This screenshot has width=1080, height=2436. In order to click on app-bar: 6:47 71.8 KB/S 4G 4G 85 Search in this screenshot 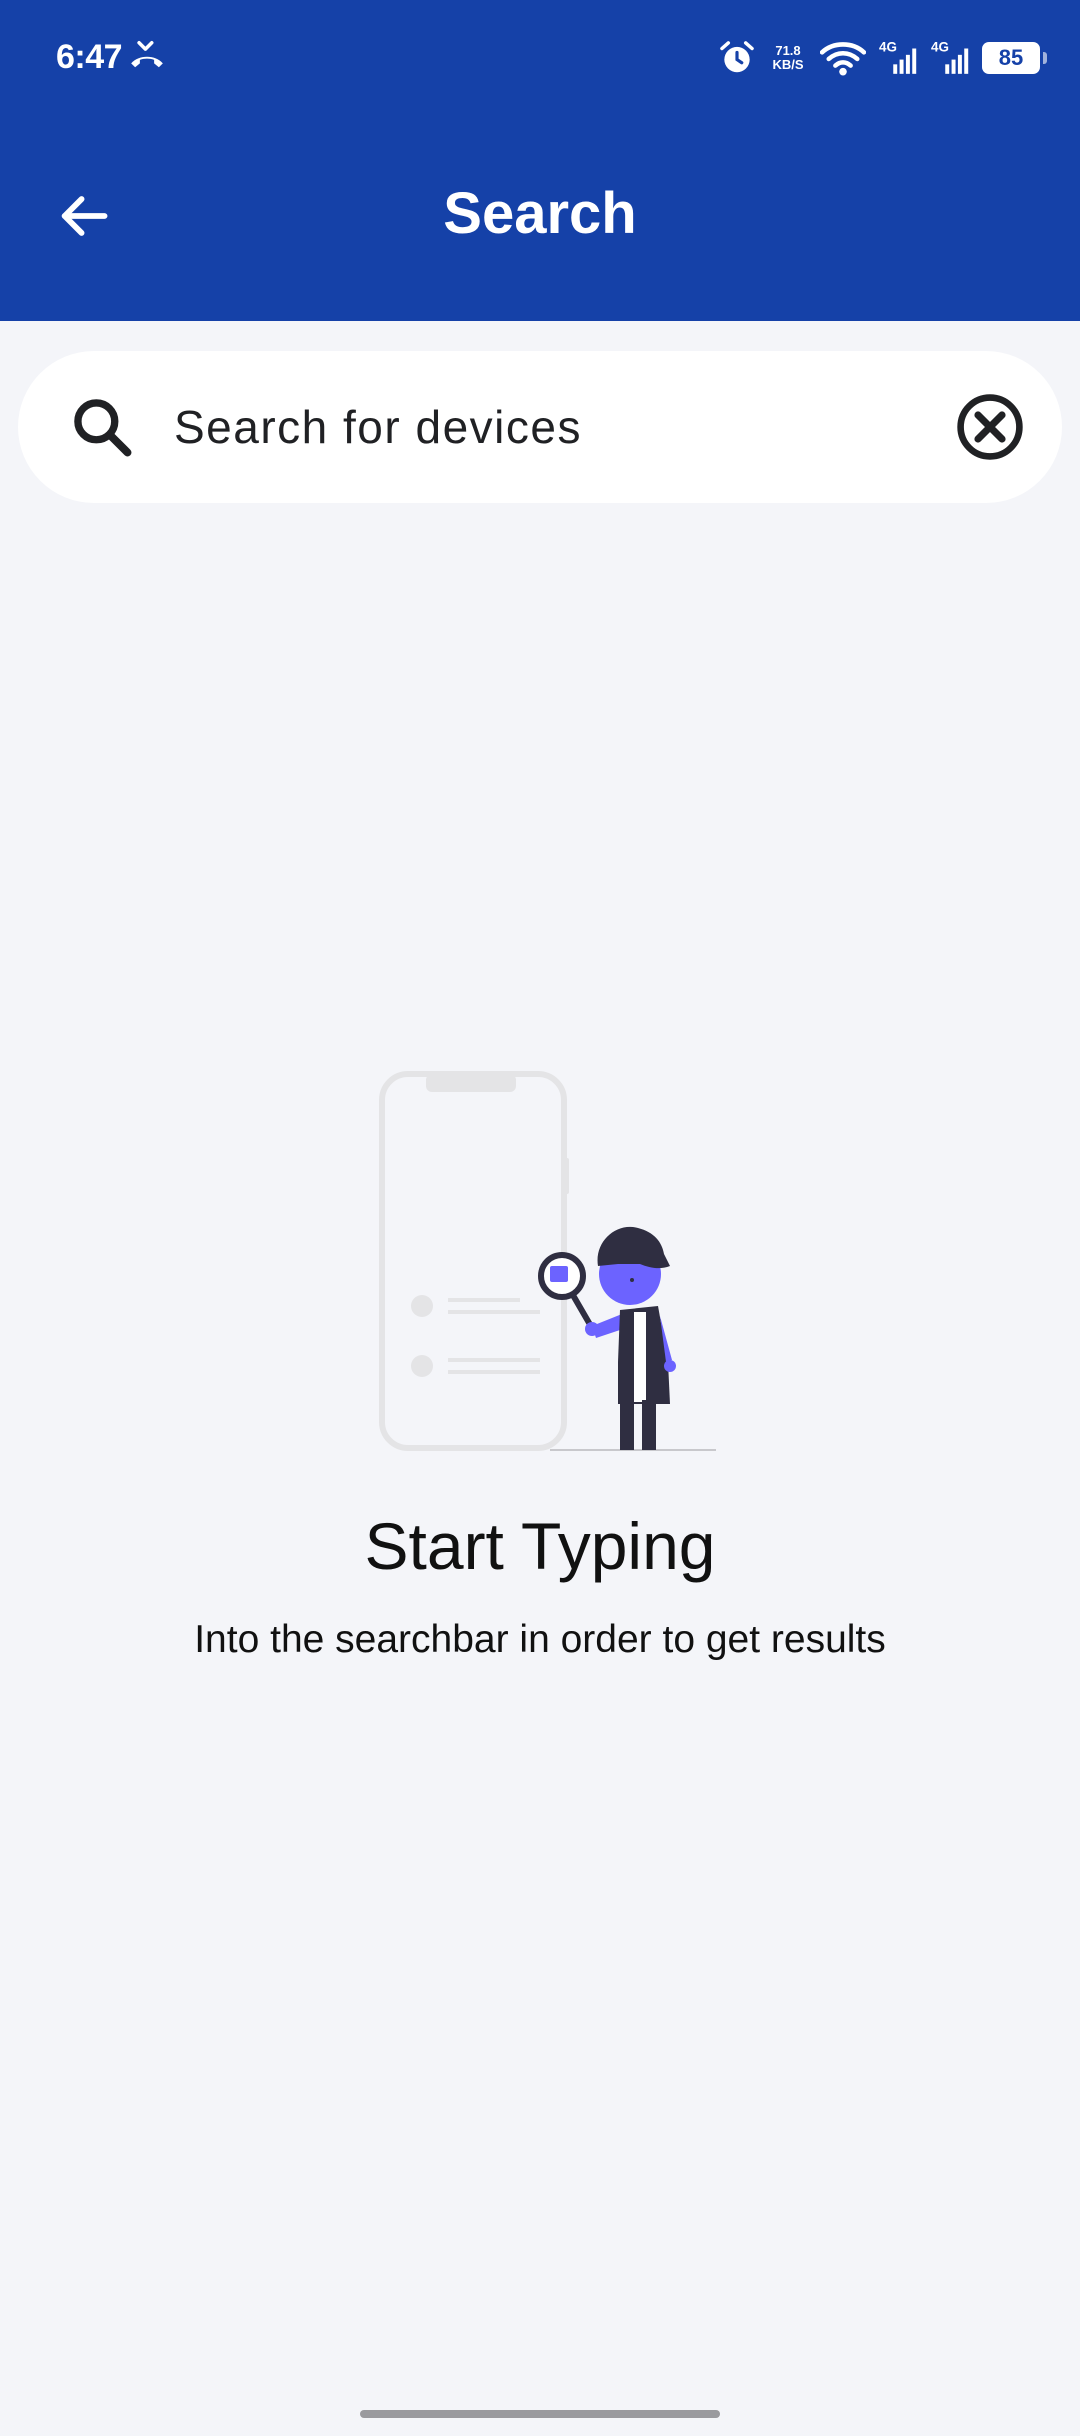, I will do `click(540, 160)`.